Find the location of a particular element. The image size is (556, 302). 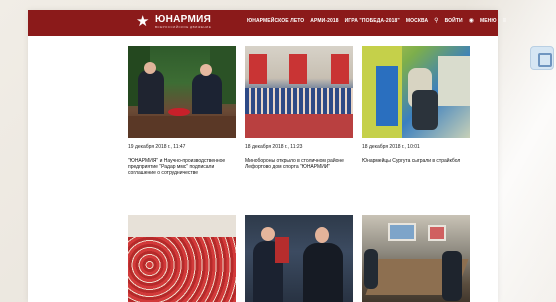

nav-item-armi: АРМИ-2018 is located at coordinates (324, 21).